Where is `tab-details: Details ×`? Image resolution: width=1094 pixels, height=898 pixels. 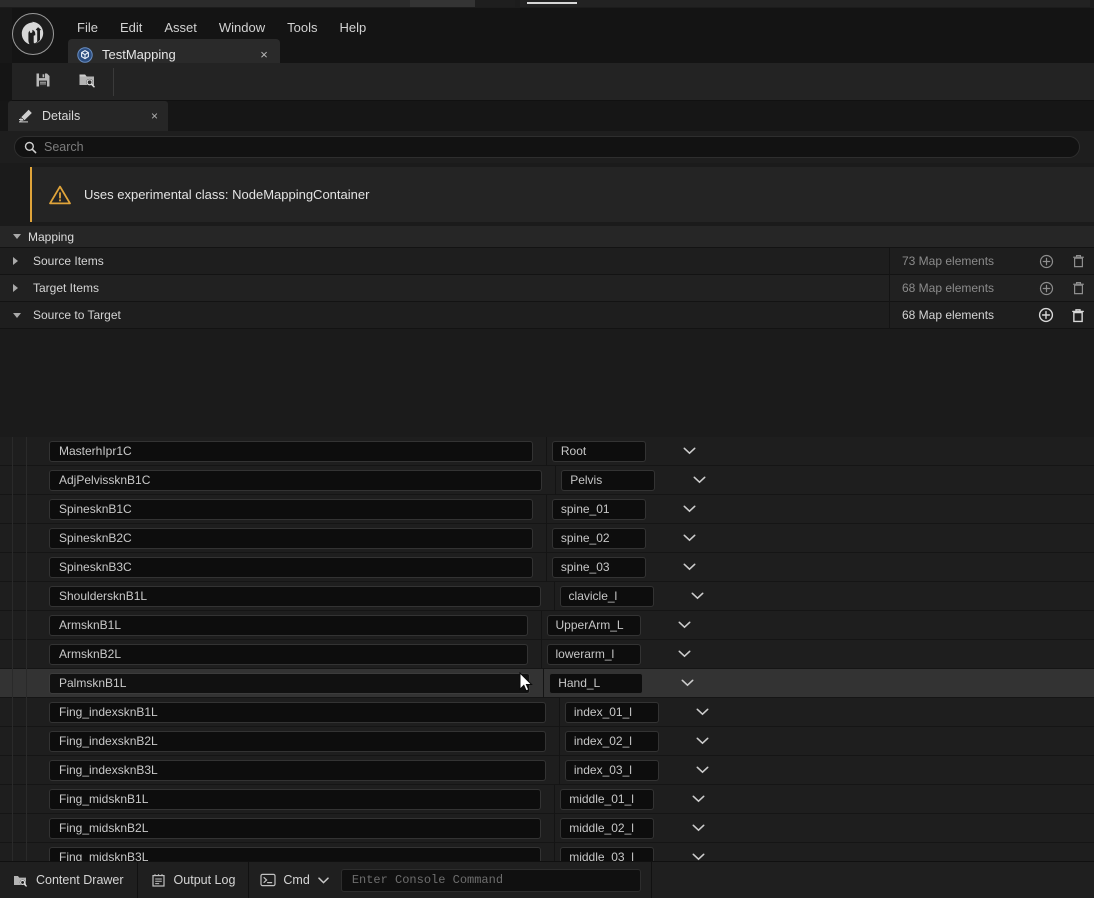
tab-details: Details × is located at coordinates (88, 116).